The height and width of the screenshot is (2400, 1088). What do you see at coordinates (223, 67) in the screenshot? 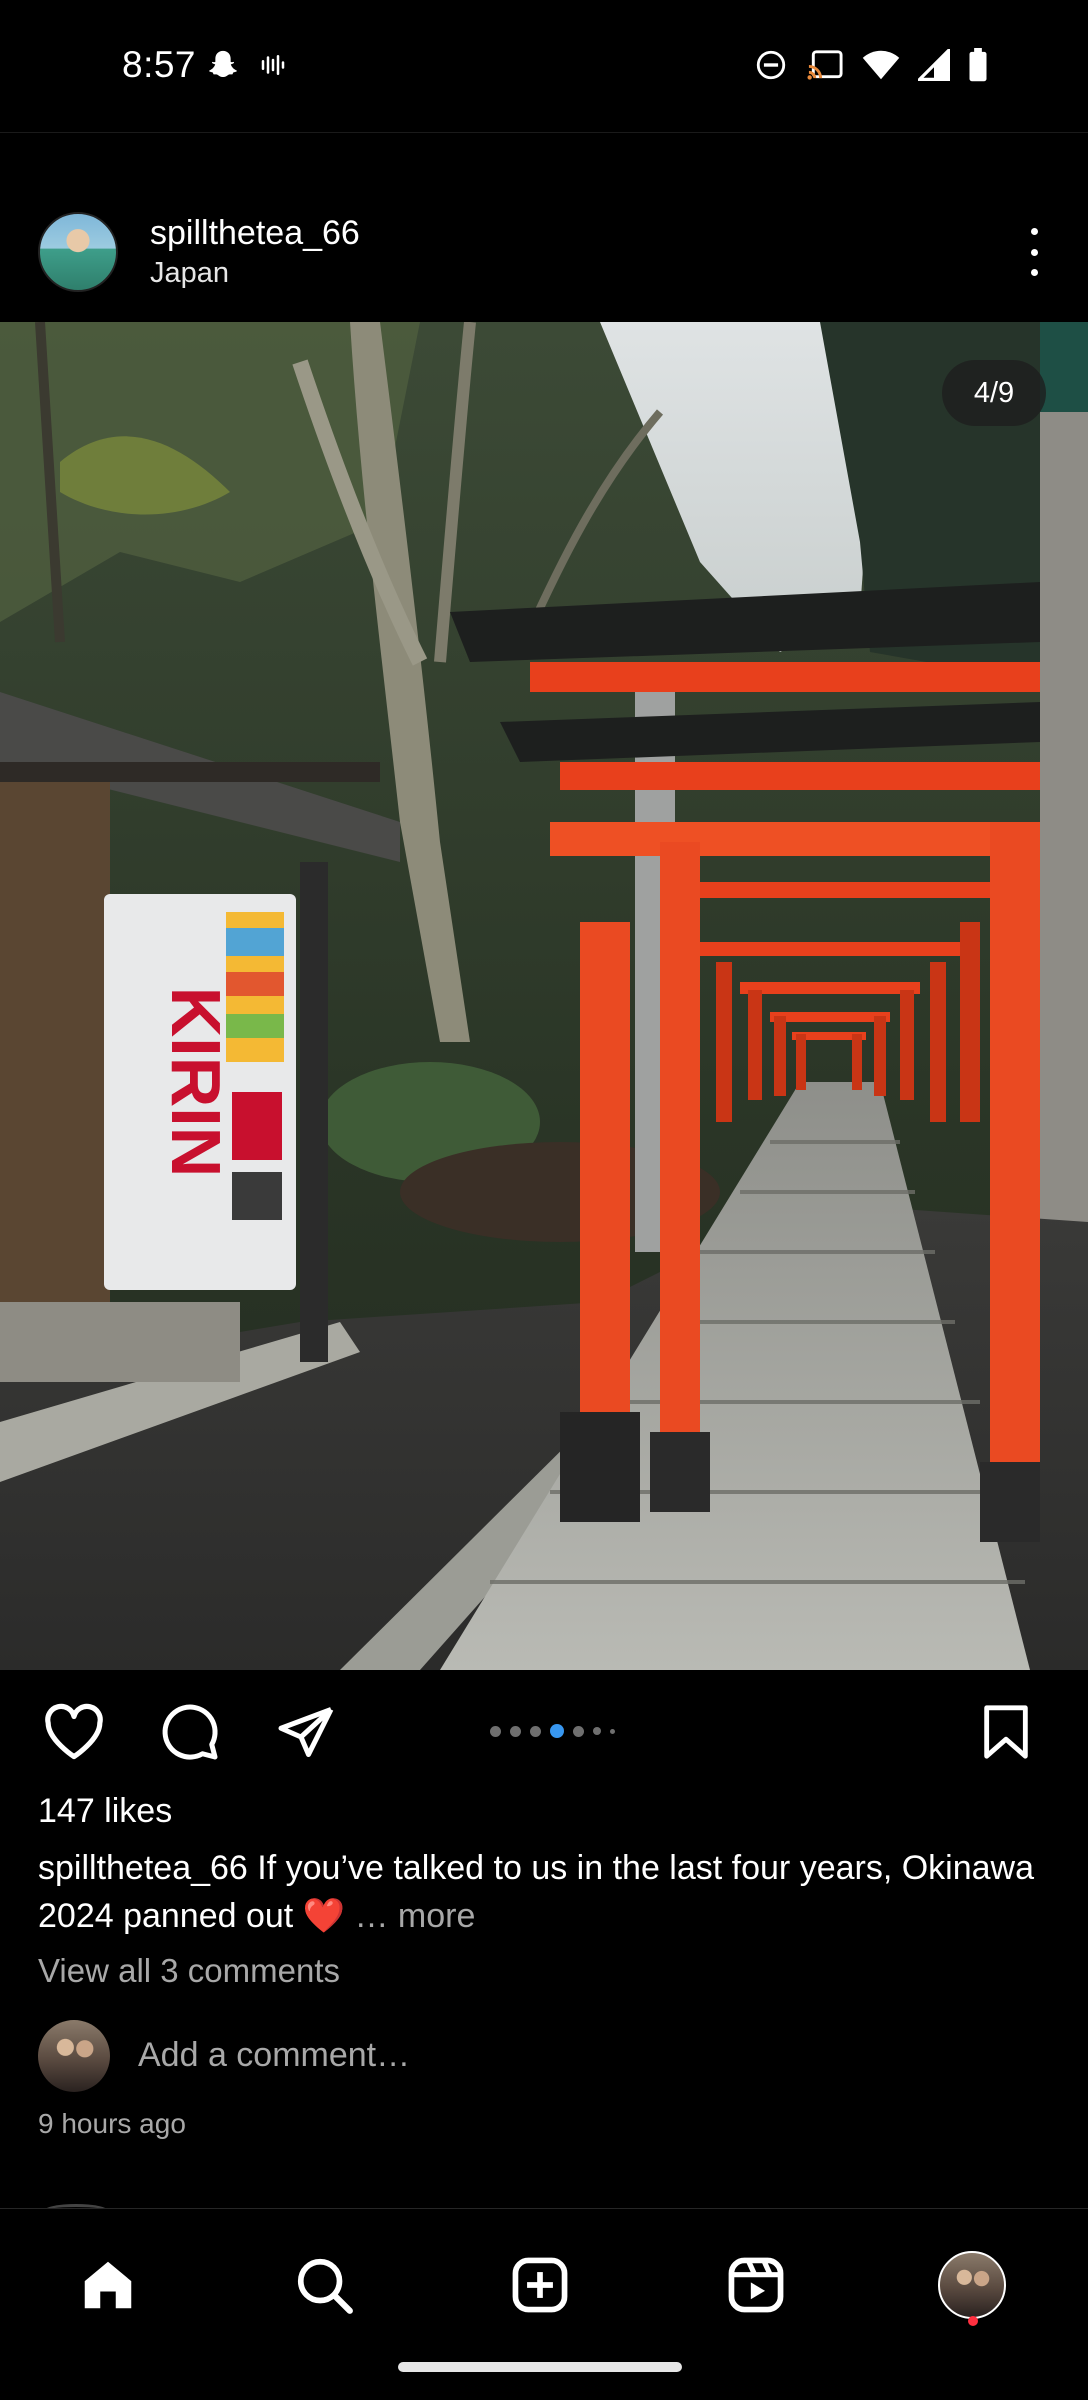
I see `snapchat-icon` at bounding box center [223, 67].